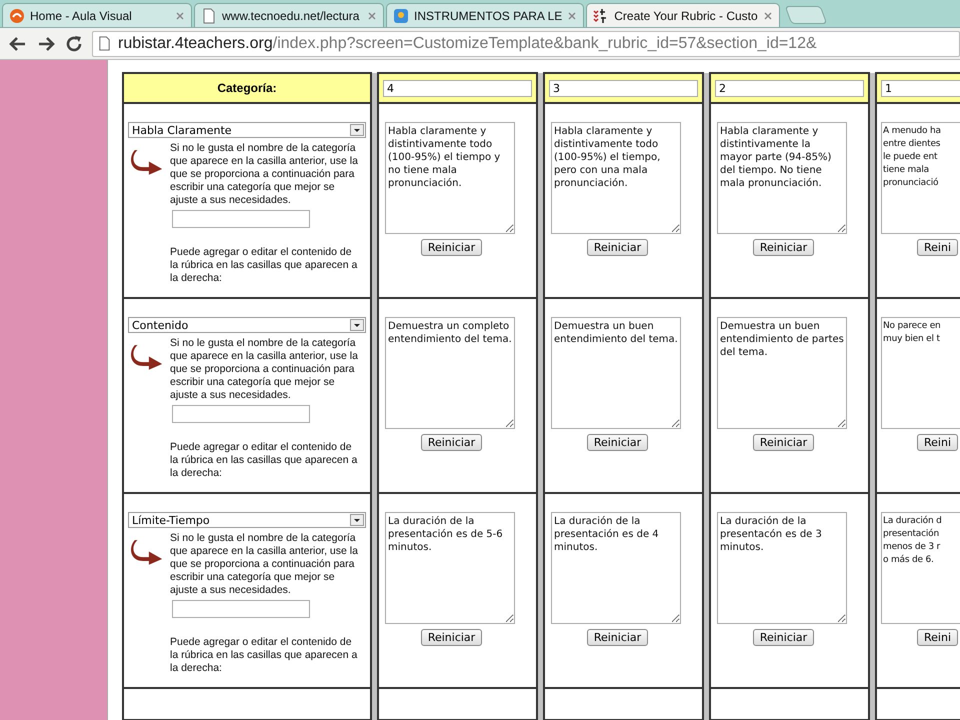 The height and width of the screenshot is (720, 960). Describe the element at coordinates (97, 15) in the screenshot. I see `browser-tab: Home - Aula Visual` at that location.